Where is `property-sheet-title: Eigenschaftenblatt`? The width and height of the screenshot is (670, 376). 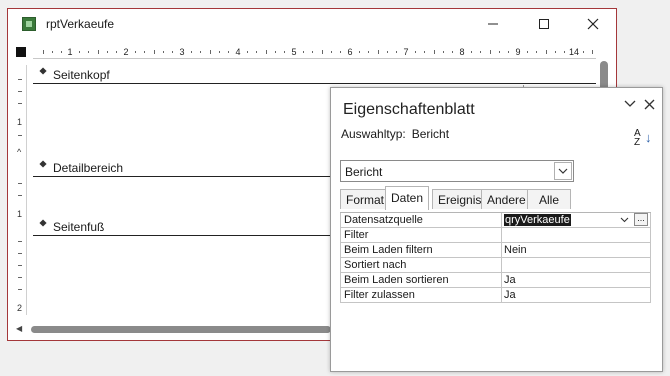 property-sheet-title: Eigenschaftenblatt is located at coordinates (409, 109).